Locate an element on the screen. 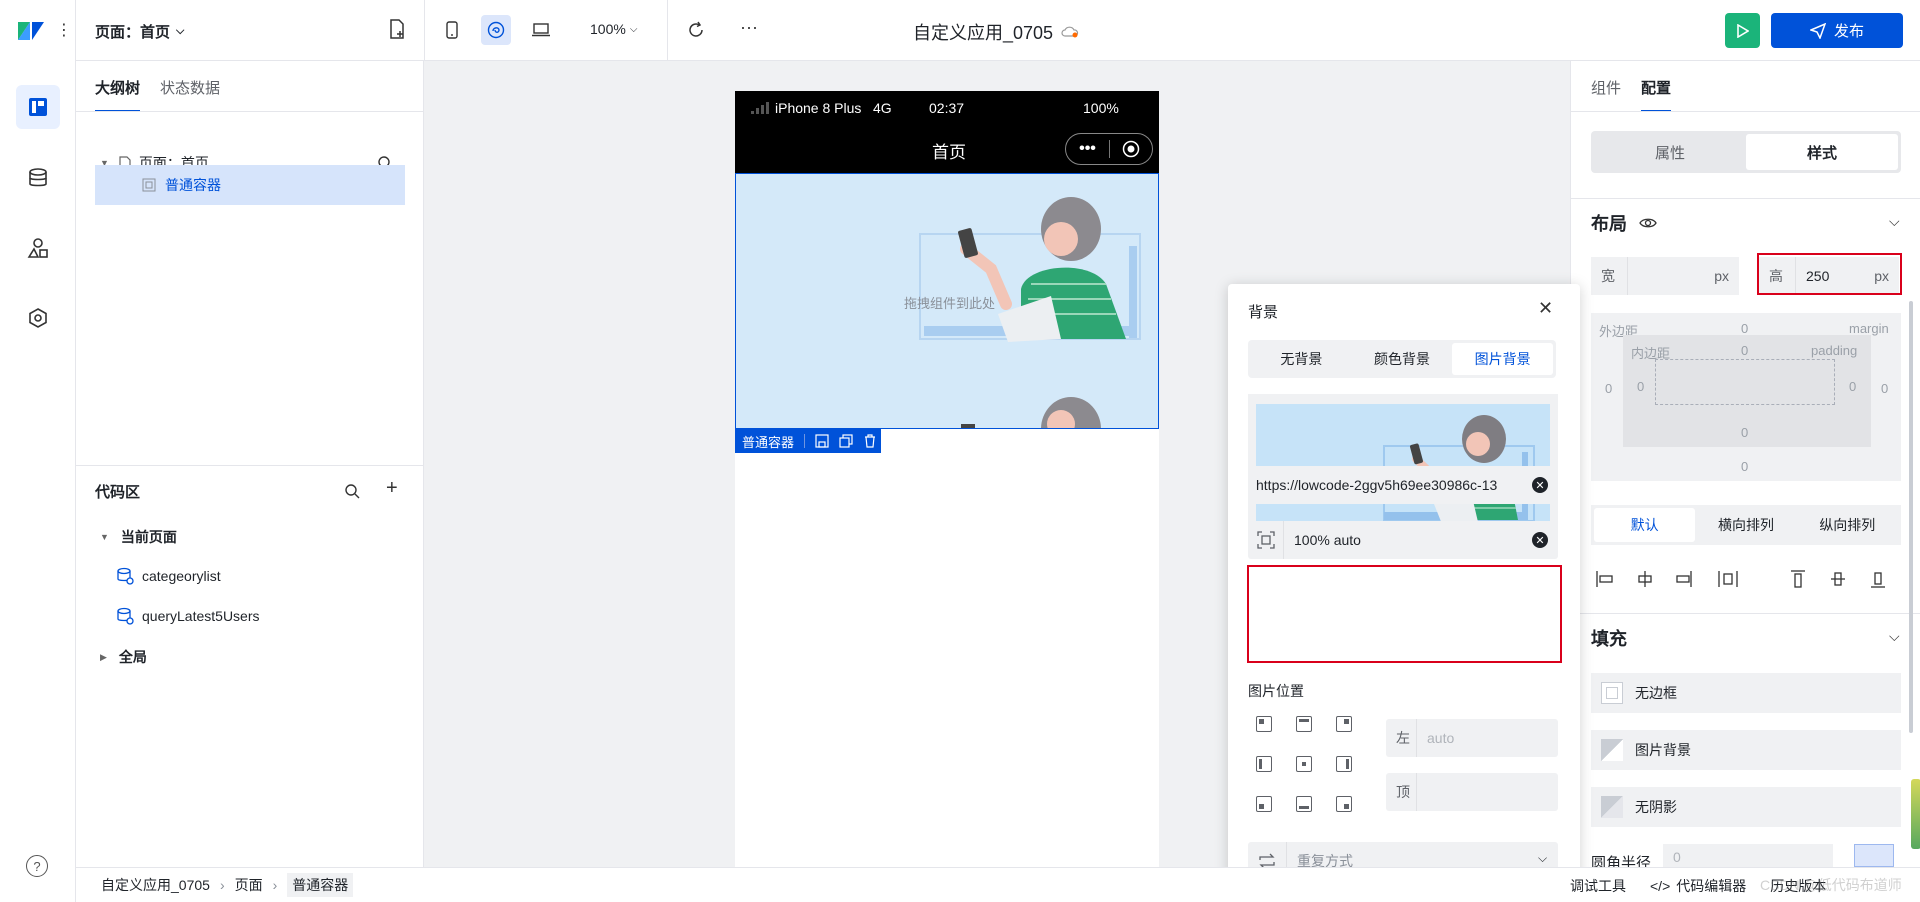 Image resolution: width=1920 pixels, height=902 pixels. side-widget is located at coordinates (1915, 814).